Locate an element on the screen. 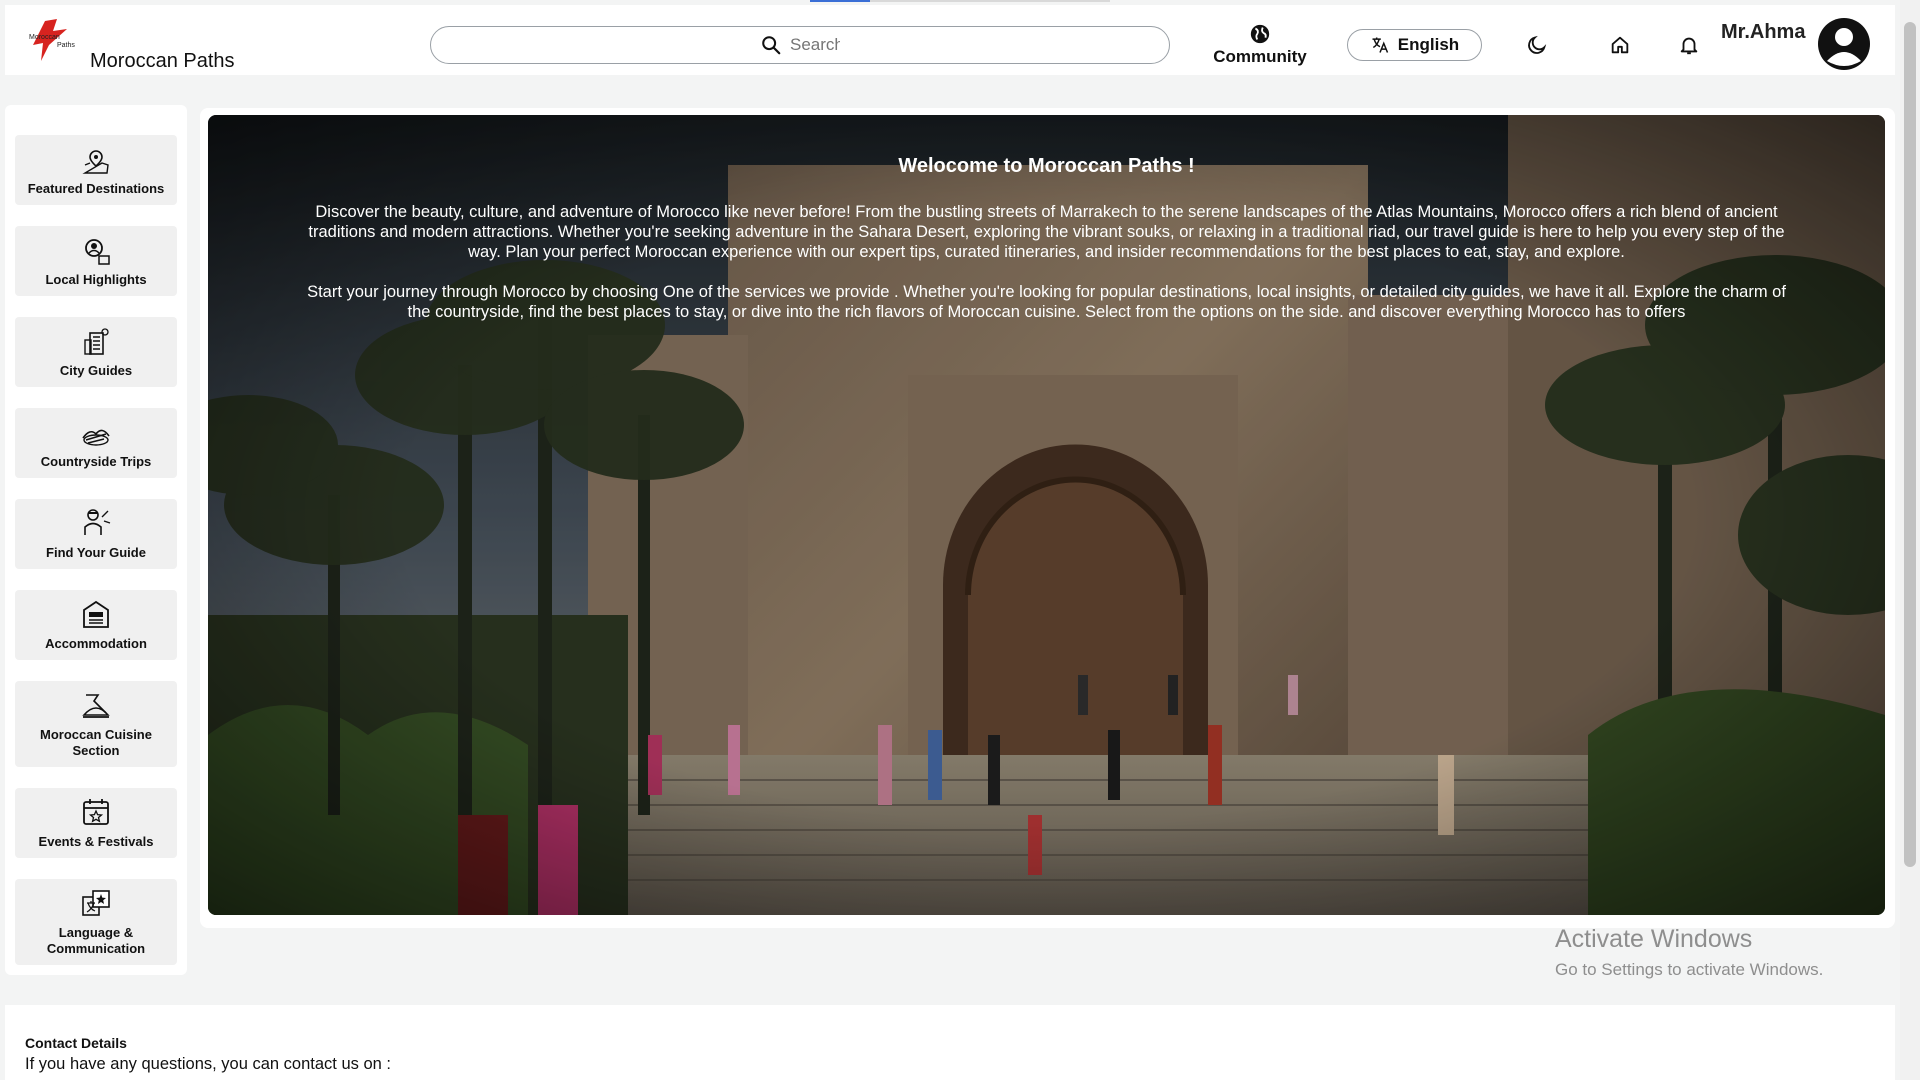 This screenshot has height=1080, width=1920. contact-title: Contact Details is located at coordinates (76, 1043).